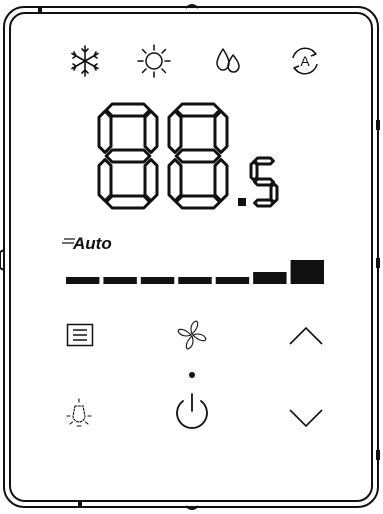  I want to click on chevron-down-icon, so click(306, 418).